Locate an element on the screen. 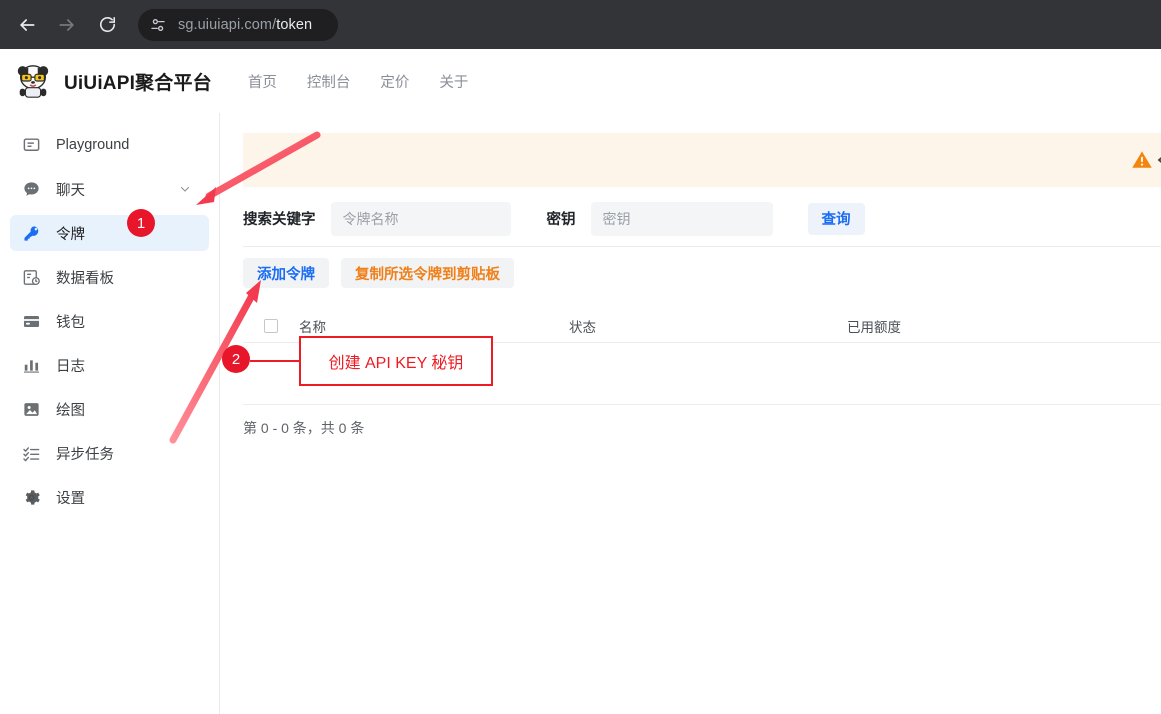 This screenshot has height=714, width=1161. reload-button is located at coordinates (107, 25).